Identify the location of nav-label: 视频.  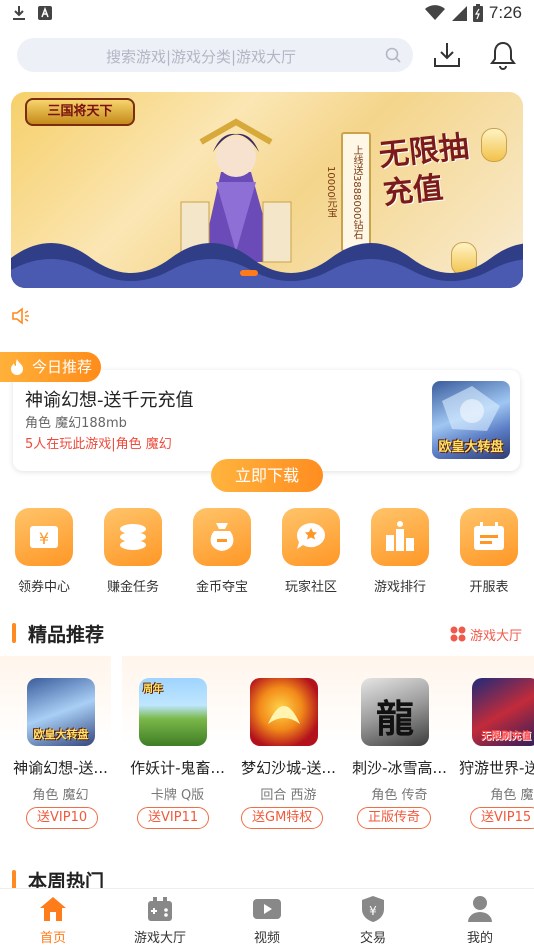
(266, 938).